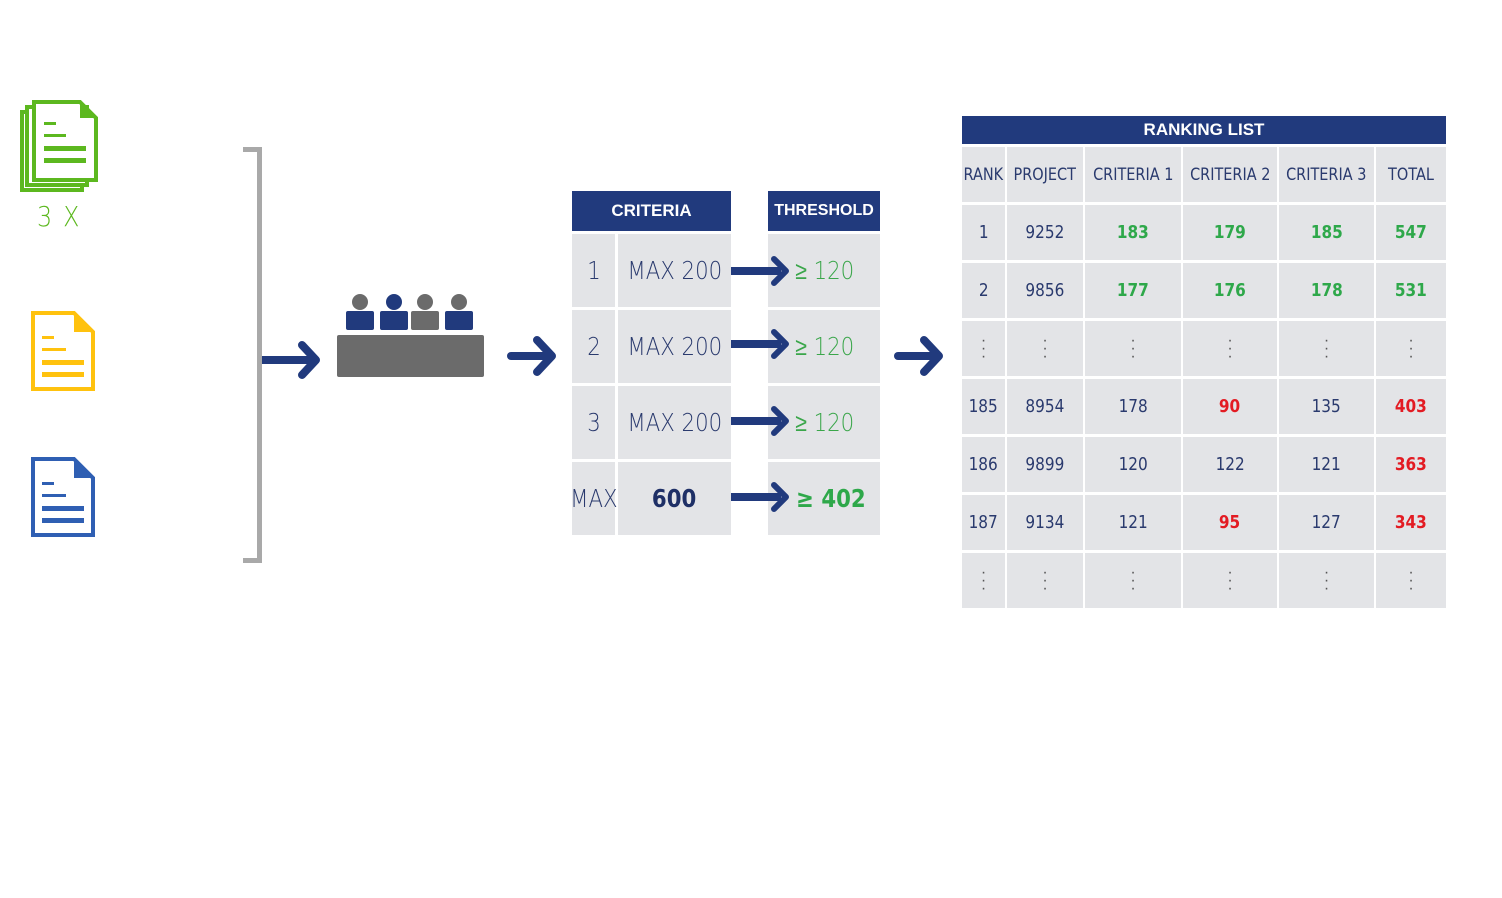  I want to click on ranking-cell-criteria-2: 179, so click(1230, 232).